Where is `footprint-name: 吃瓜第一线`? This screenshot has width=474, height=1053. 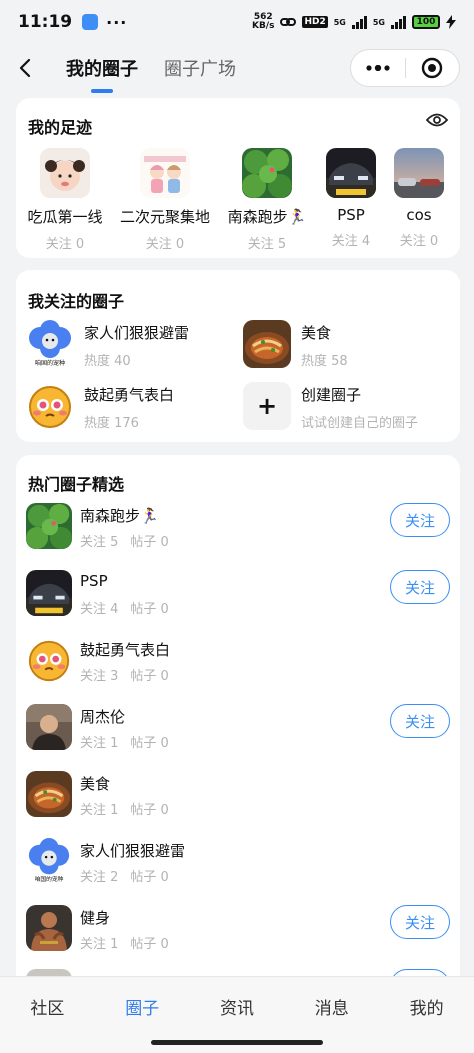 footprint-name: 吃瓜第一线 is located at coordinates (65, 217).